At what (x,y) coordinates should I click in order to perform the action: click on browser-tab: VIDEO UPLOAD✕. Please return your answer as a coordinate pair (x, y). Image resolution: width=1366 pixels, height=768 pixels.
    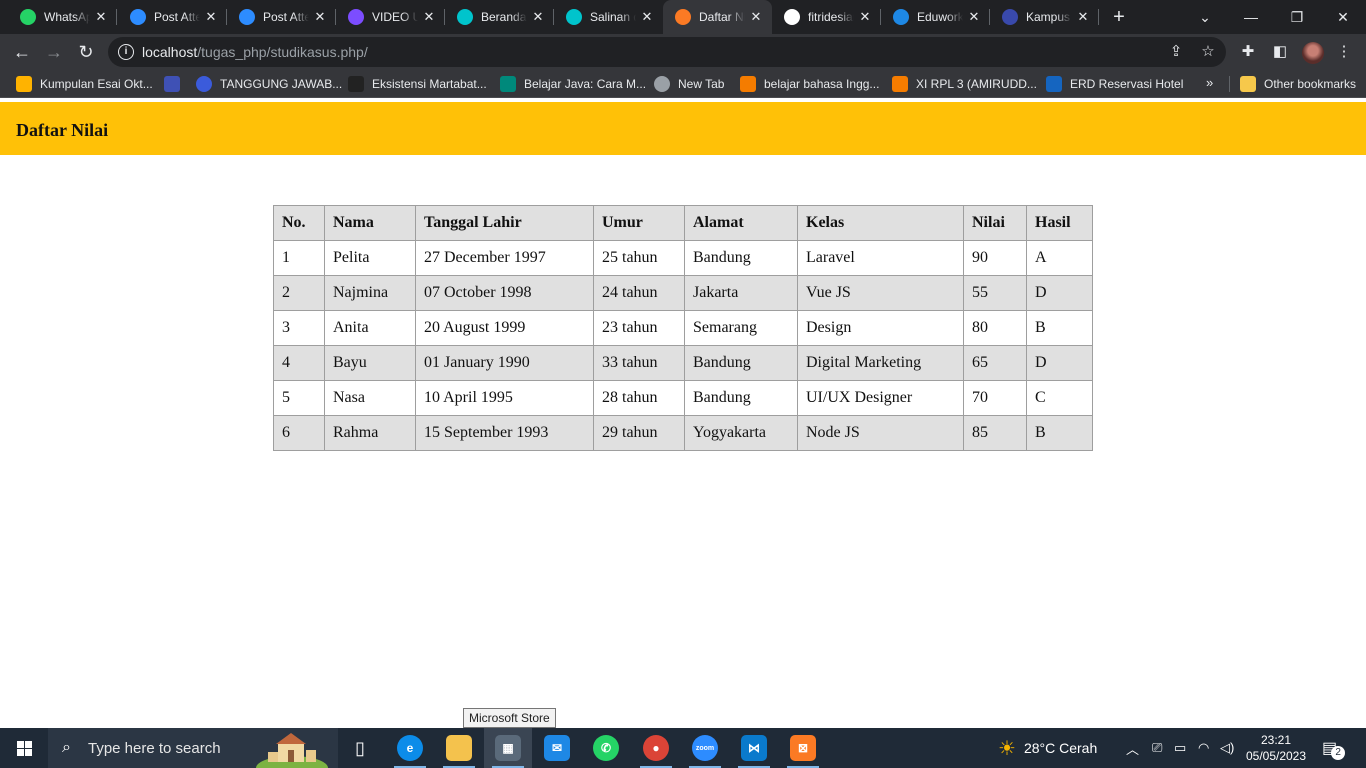
    Looking at the image, I should click on (390, 17).